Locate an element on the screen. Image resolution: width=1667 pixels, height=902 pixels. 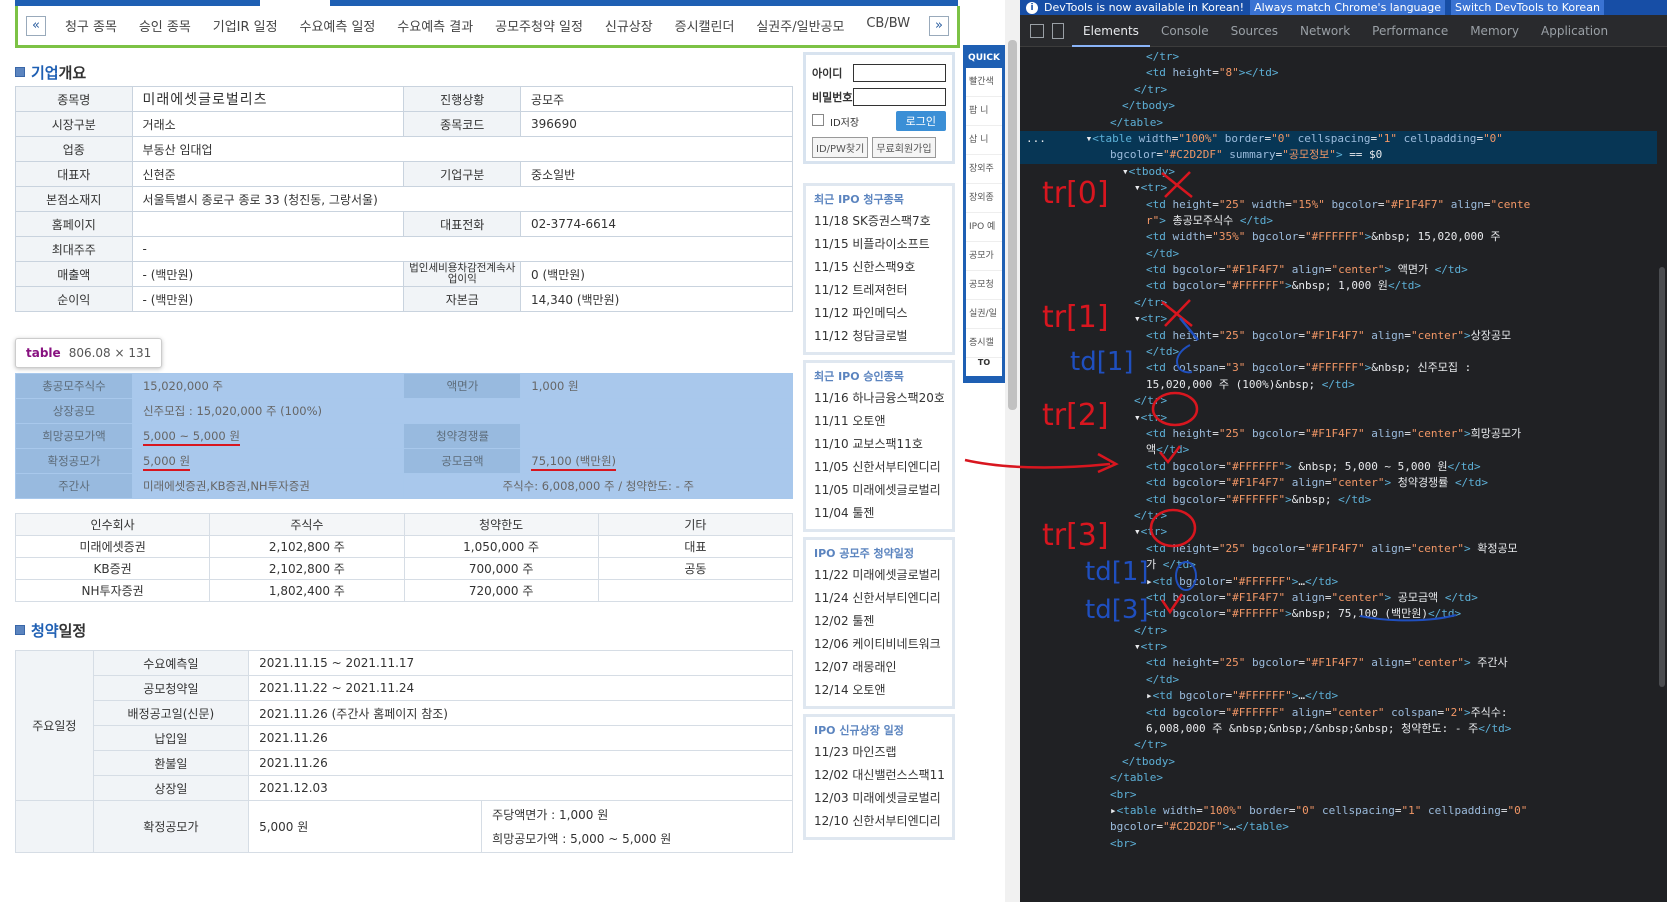
nav-next-button: » is located at coordinates (939, 25).